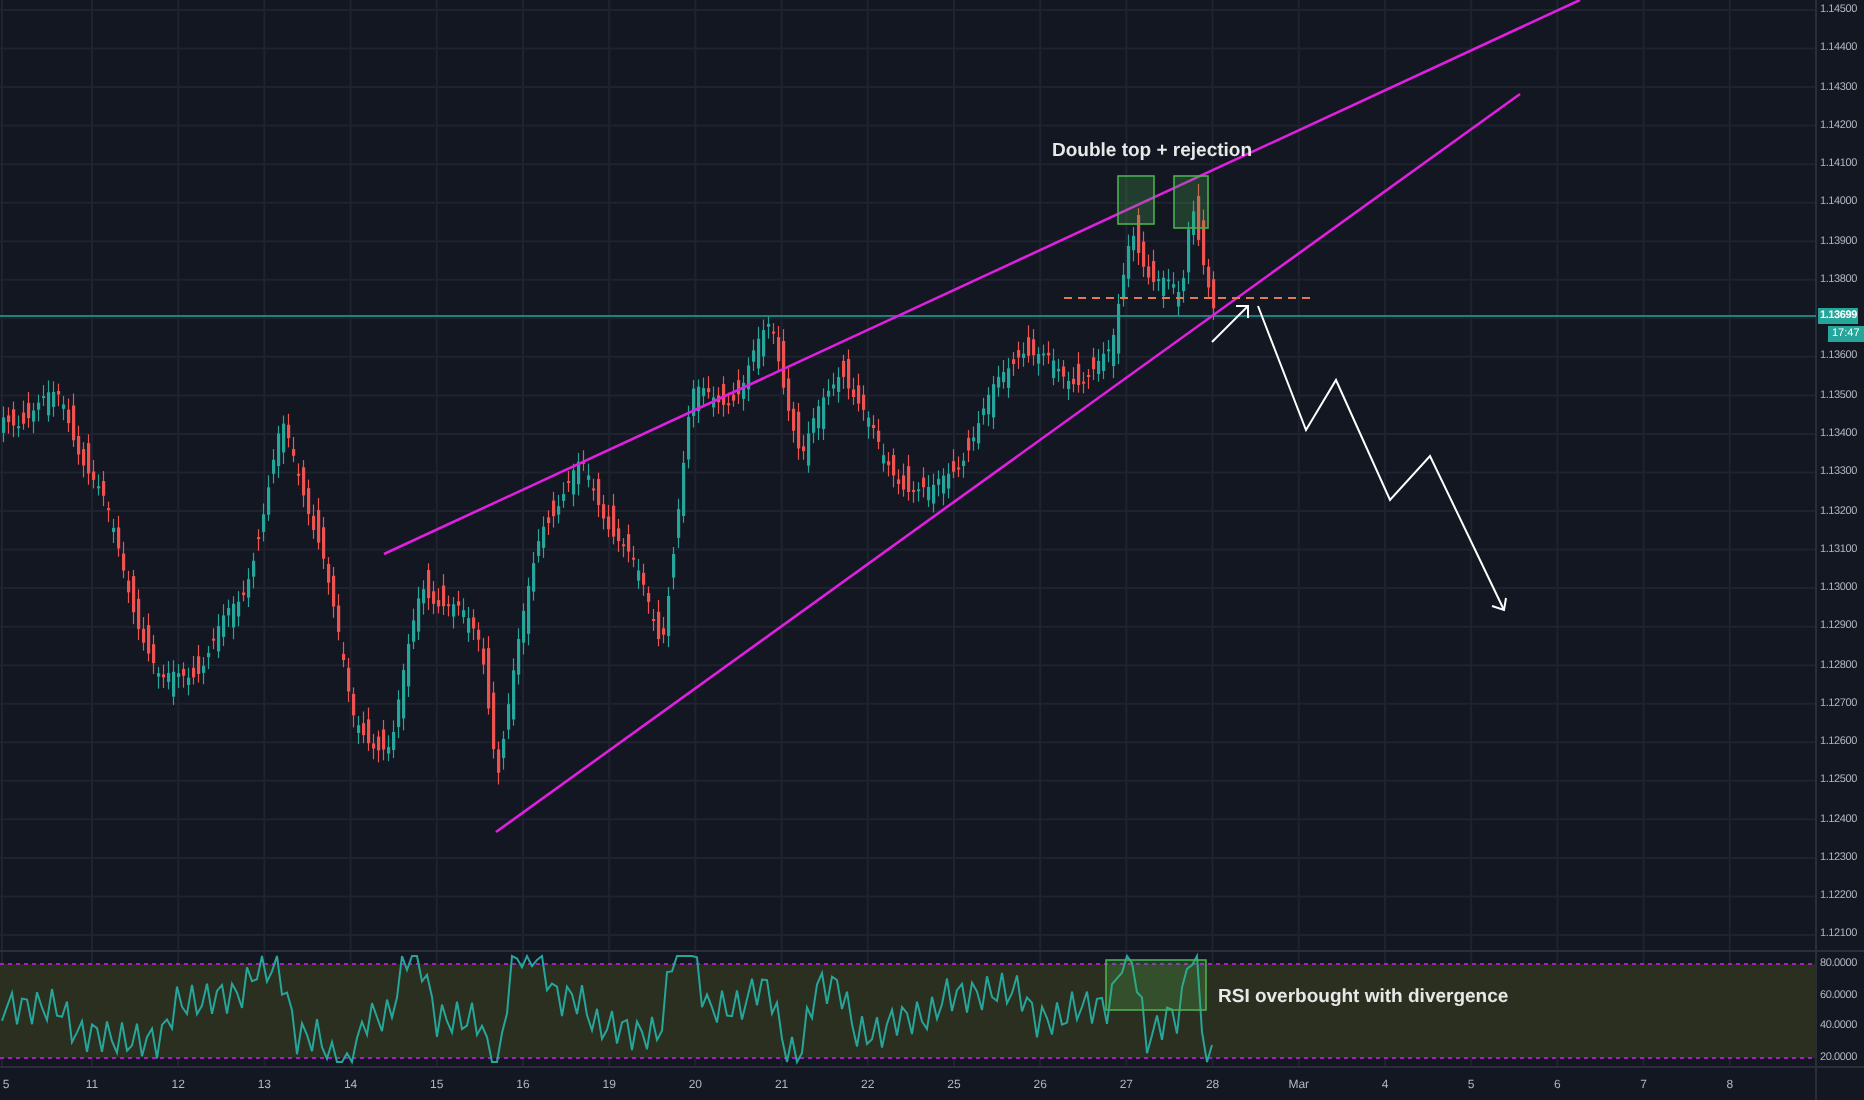 The height and width of the screenshot is (1100, 1864). I want to click on annotation-text: RSI overbought with divergence, so click(1363, 997).